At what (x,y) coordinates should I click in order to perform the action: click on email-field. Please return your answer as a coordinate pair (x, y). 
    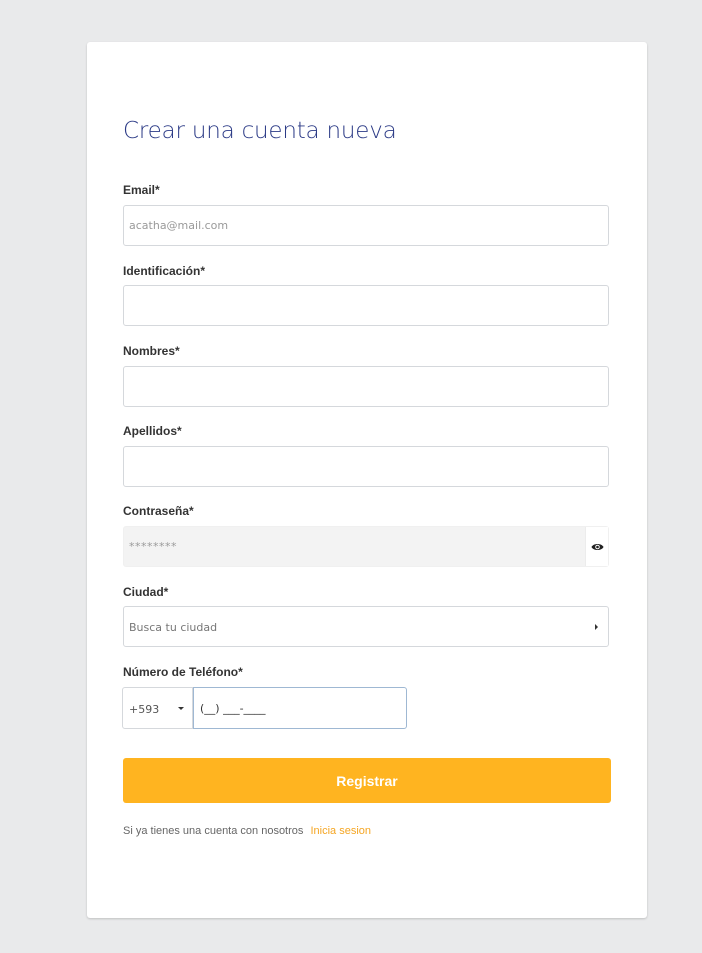
    Looking at the image, I should click on (366, 225).